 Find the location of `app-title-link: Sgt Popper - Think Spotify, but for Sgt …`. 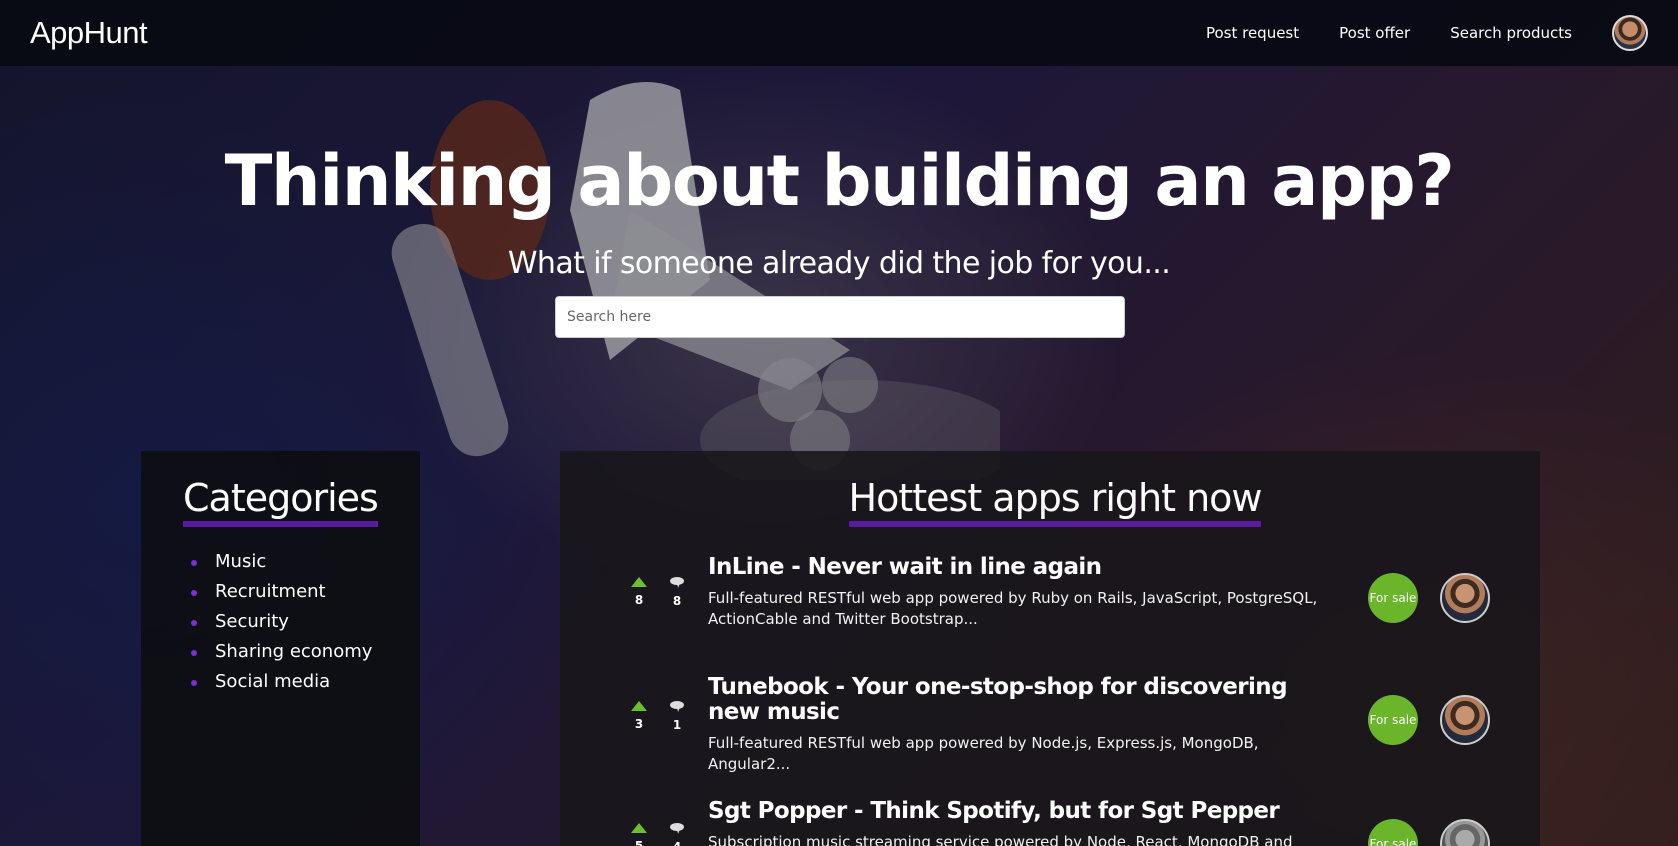

app-title-link: Sgt Popper - Think Spotify, but for Sgt … is located at coordinates (1018, 811).